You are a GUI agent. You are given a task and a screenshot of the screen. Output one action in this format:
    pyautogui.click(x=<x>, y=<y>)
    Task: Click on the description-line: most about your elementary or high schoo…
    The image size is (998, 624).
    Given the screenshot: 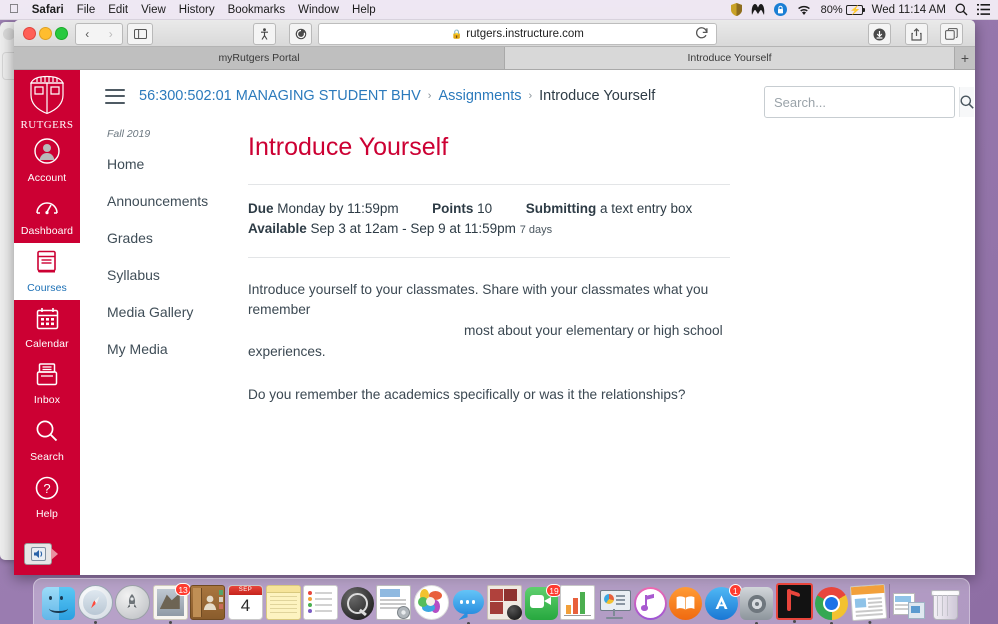 What is the action you would take?
    pyautogui.click(x=593, y=331)
    